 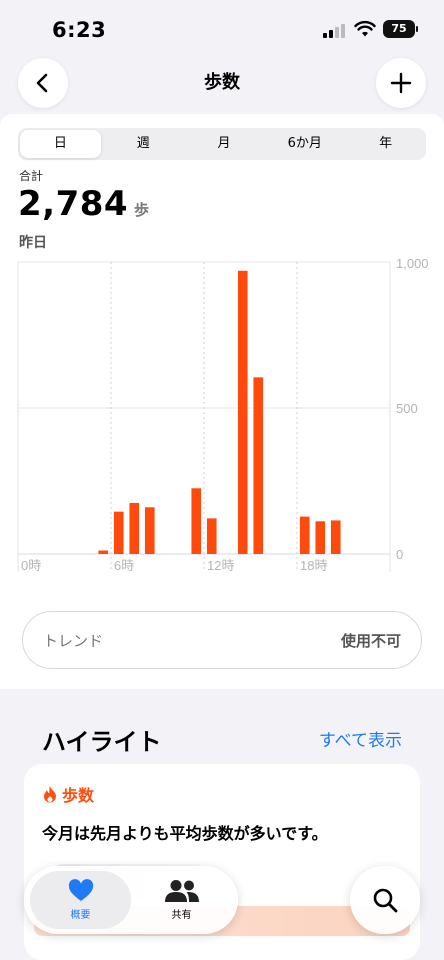 I want to click on search-icon, so click(x=385, y=900).